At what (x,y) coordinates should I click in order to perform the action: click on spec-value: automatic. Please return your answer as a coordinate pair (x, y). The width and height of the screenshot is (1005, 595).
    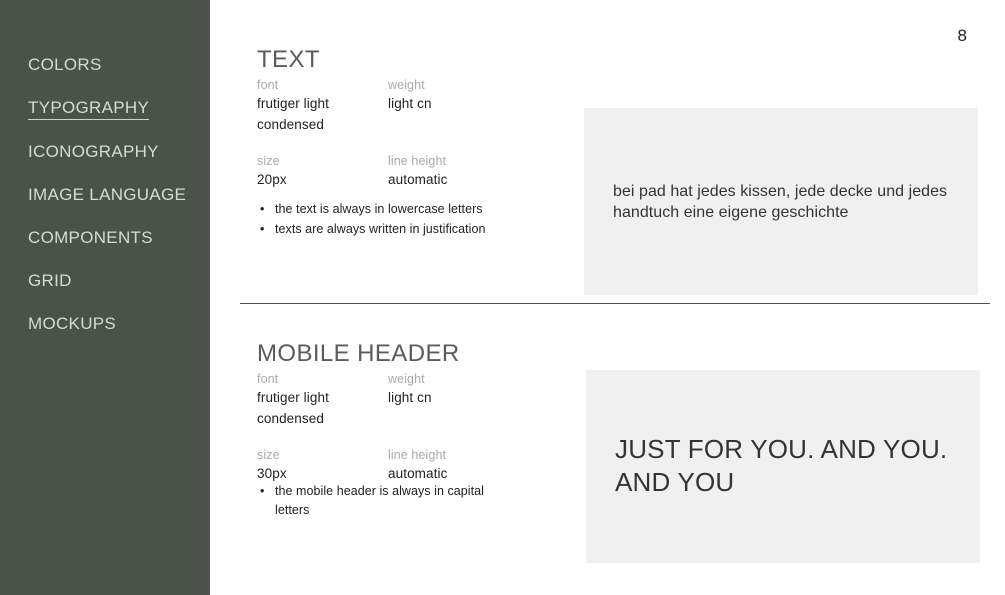
    Looking at the image, I should click on (418, 180).